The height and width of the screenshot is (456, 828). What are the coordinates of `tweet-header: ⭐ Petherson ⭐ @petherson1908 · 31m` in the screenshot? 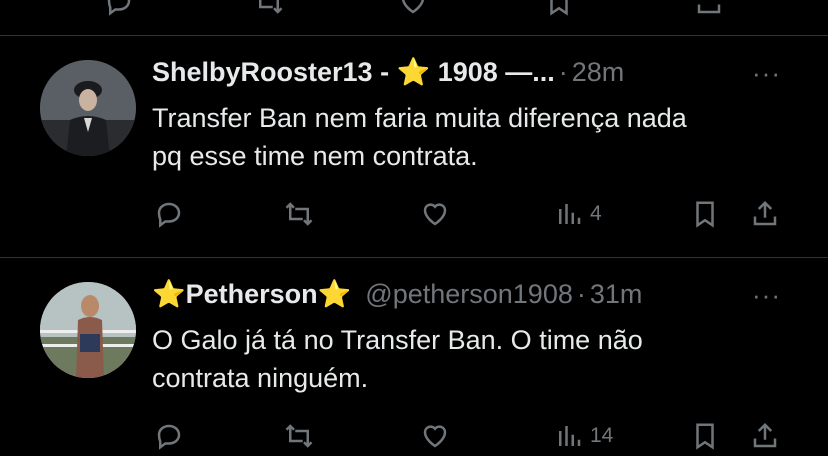 It's located at (397, 294).